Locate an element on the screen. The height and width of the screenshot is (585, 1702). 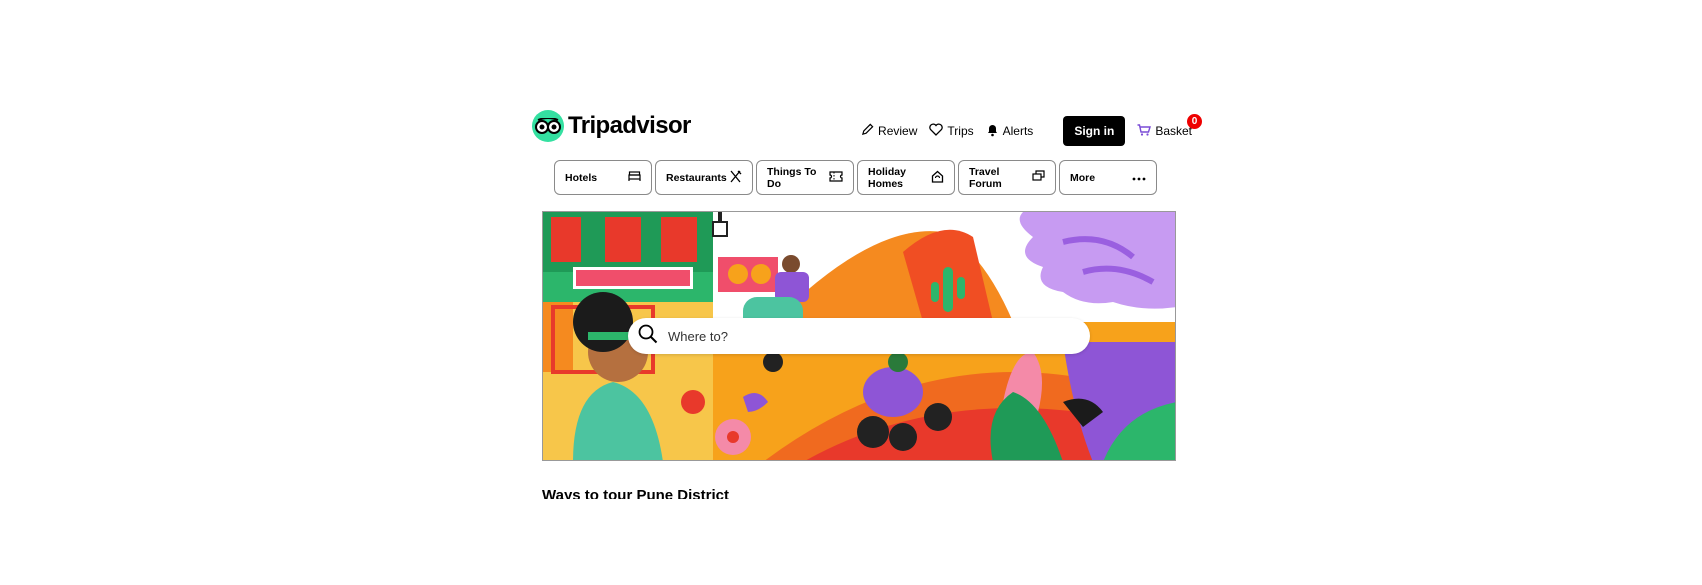
site-header: Tripadvisor Review Trips Alerts Sign in is located at coordinates (867, 129).